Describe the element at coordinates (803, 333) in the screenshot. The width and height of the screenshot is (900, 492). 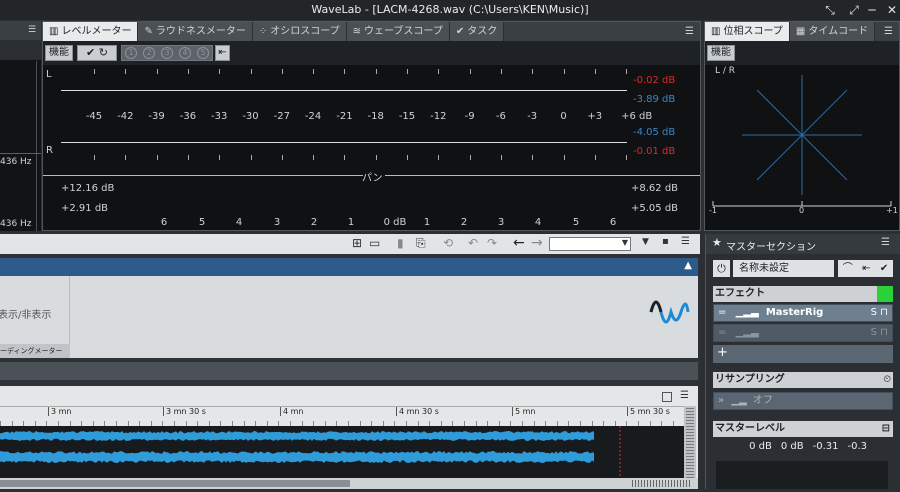
I see `plugin-slot-empty: = ▁▂▃ S ⊓` at that location.